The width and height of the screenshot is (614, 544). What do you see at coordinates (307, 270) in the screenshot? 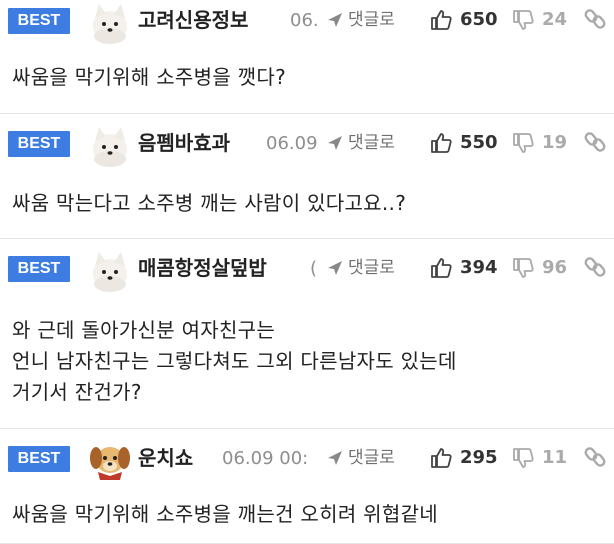
I see `comment-header: BEST 매콤항정살덮밥 ( 댓글로 394 96` at bounding box center [307, 270].